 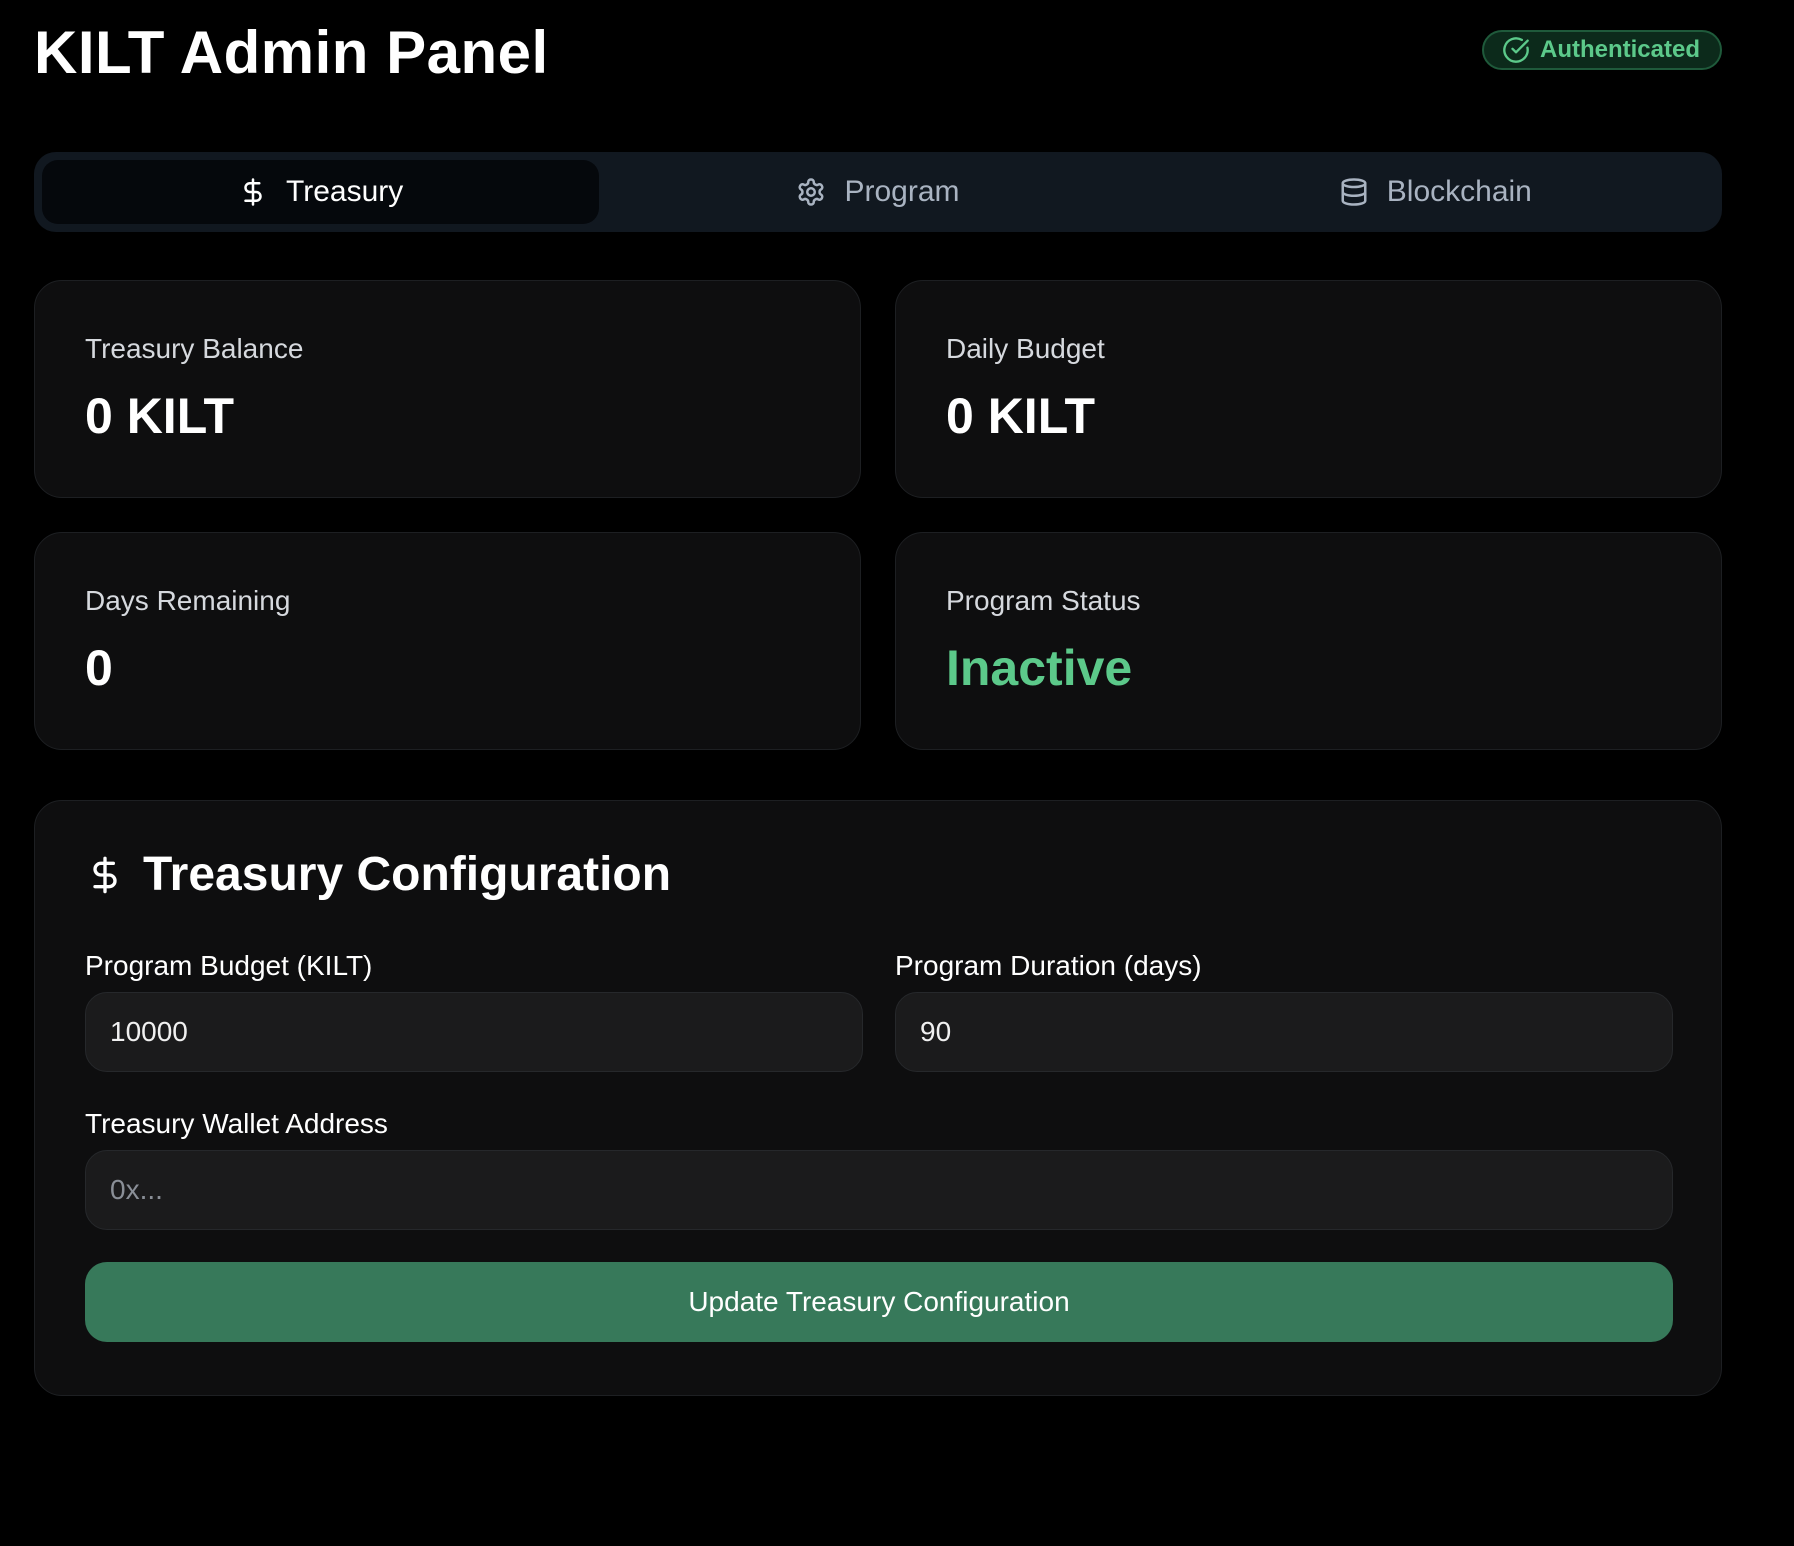 What do you see at coordinates (99, 668) in the screenshot?
I see `days-remaining-value: 0` at bounding box center [99, 668].